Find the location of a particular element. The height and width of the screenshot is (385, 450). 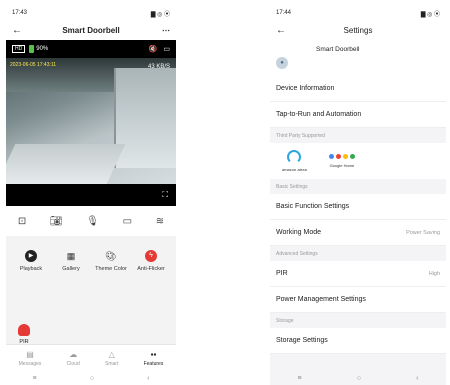

camera-icon: 📷︎ is located at coordinates (56, 221).